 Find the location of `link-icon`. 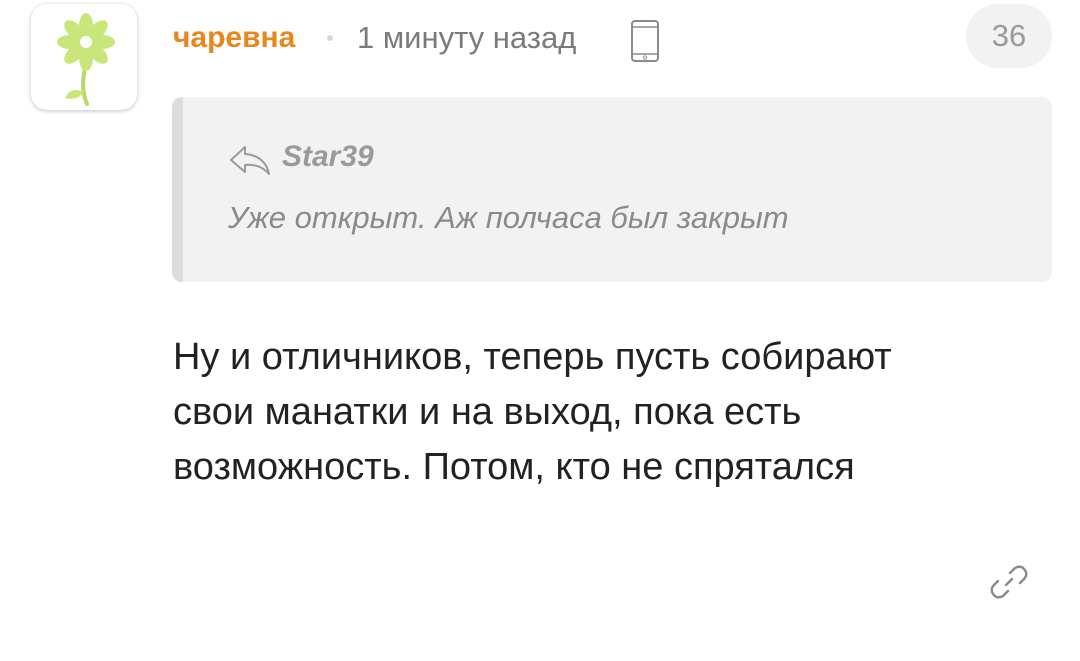

link-icon is located at coordinates (1009, 582).